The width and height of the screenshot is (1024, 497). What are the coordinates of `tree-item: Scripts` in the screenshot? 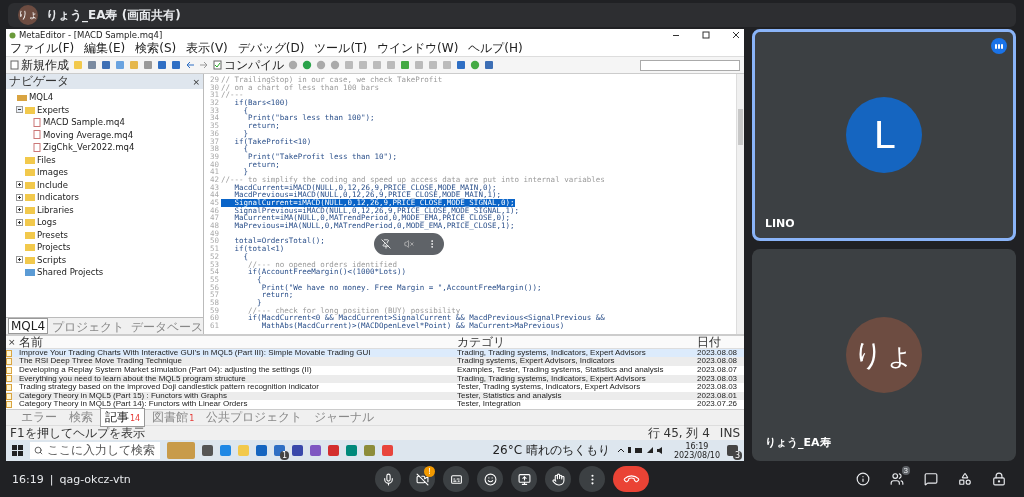 It's located at (52, 259).